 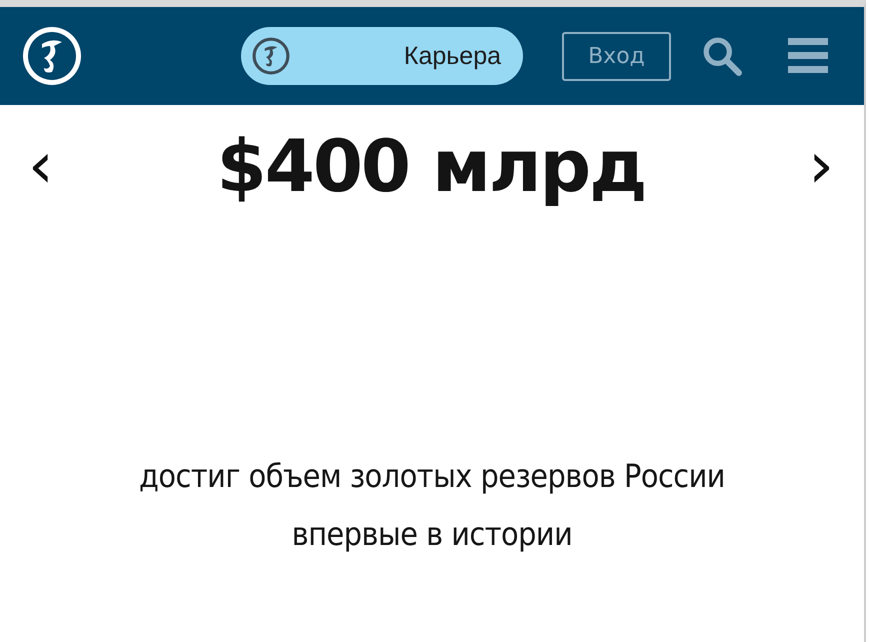 I want to click on search-icon, so click(x=722, y=56).